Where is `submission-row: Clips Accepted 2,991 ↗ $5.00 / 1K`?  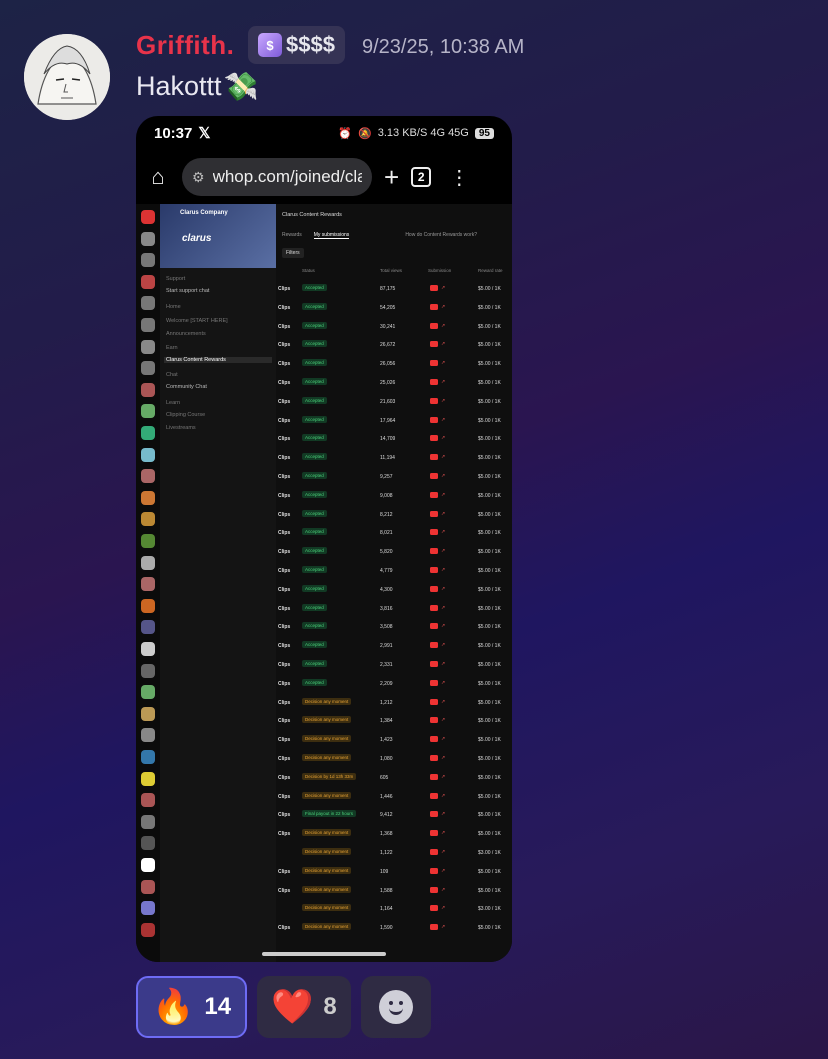 submission-row: Clips Accepted 2,991 ↗ $5.00 / 1K is located at coordinates (394, 646).